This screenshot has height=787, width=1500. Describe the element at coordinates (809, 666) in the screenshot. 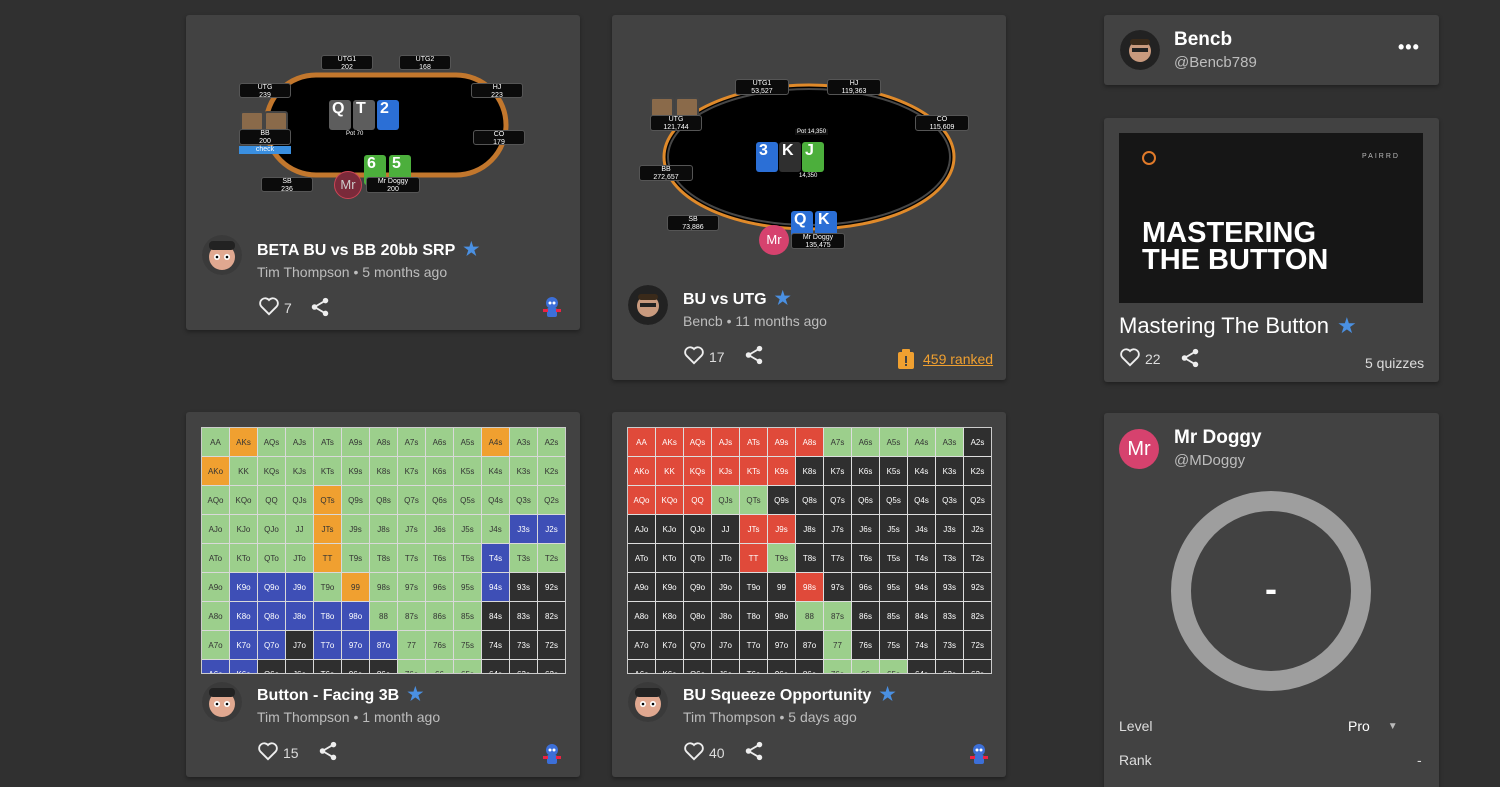

I see `range-cell: 86o` at that location.